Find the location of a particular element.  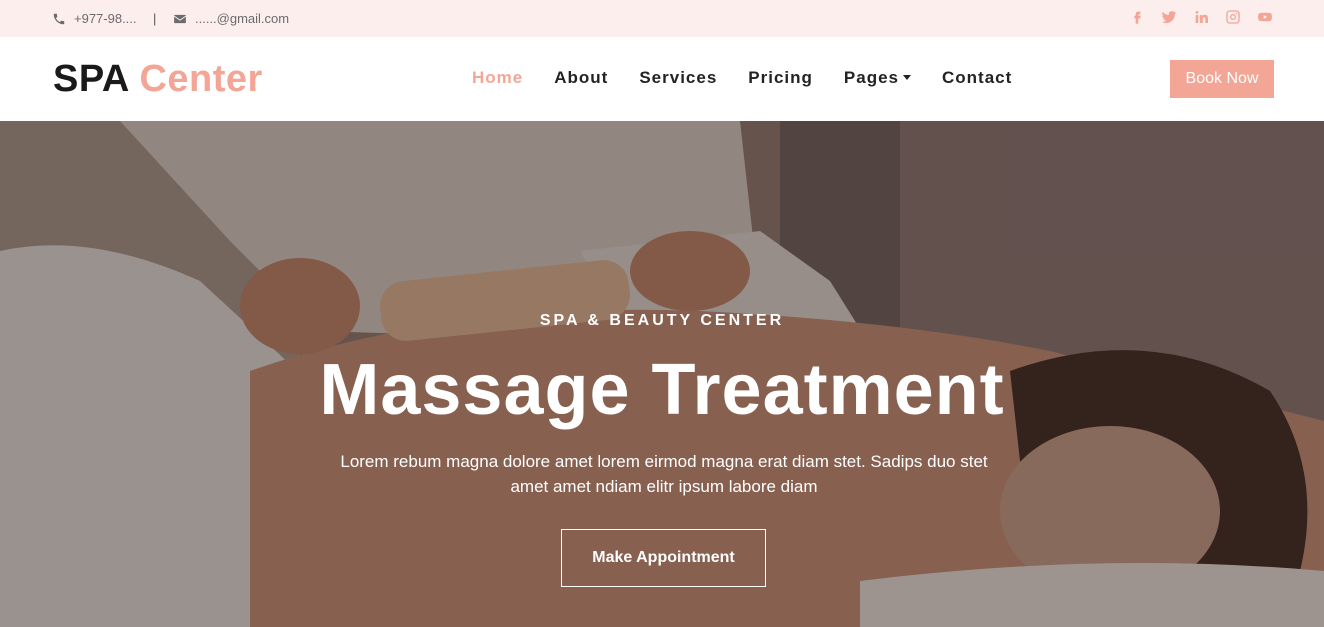

youtube-icon is located at coordinates (1265, 17).